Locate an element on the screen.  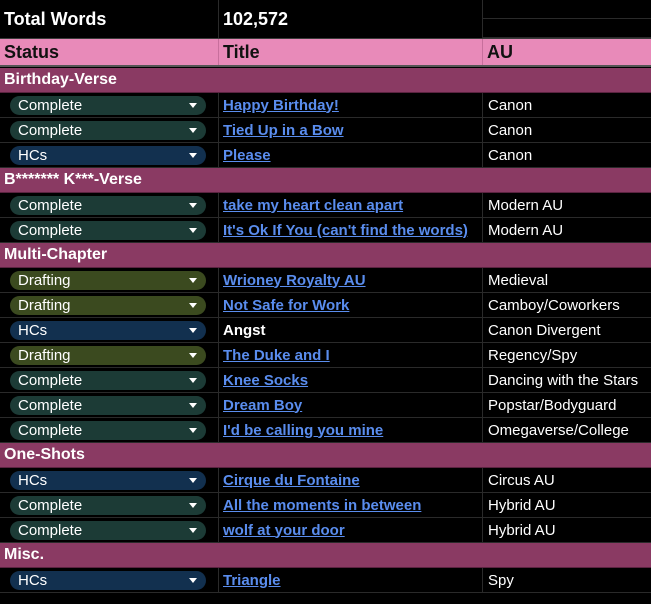
title-cell: It's Ok If You (can't find the words) is located at coordinates (351, 230).